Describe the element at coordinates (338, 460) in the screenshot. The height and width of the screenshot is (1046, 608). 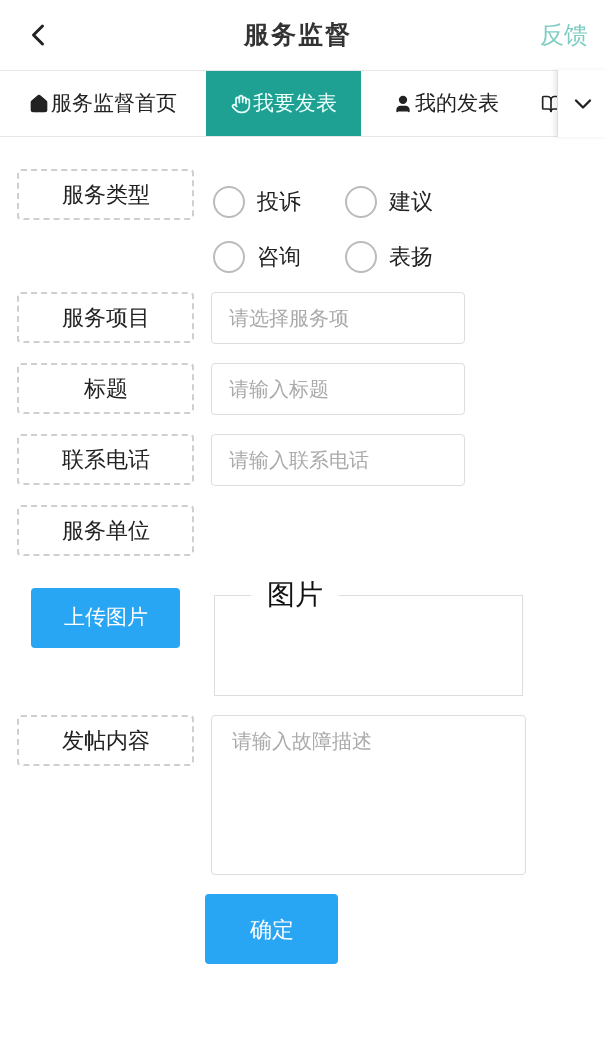
I see `input-field: 请输入联系电话` at that location.